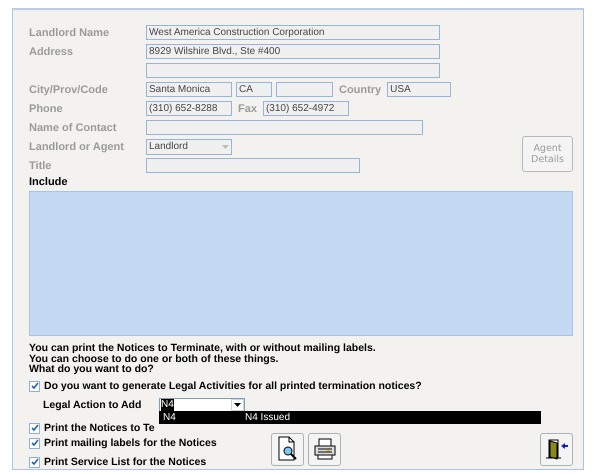 The width and height of the screenshot is (594, 475). I want to click on instruction-text: You can choose to do one or both of these things., so click(154, 359).